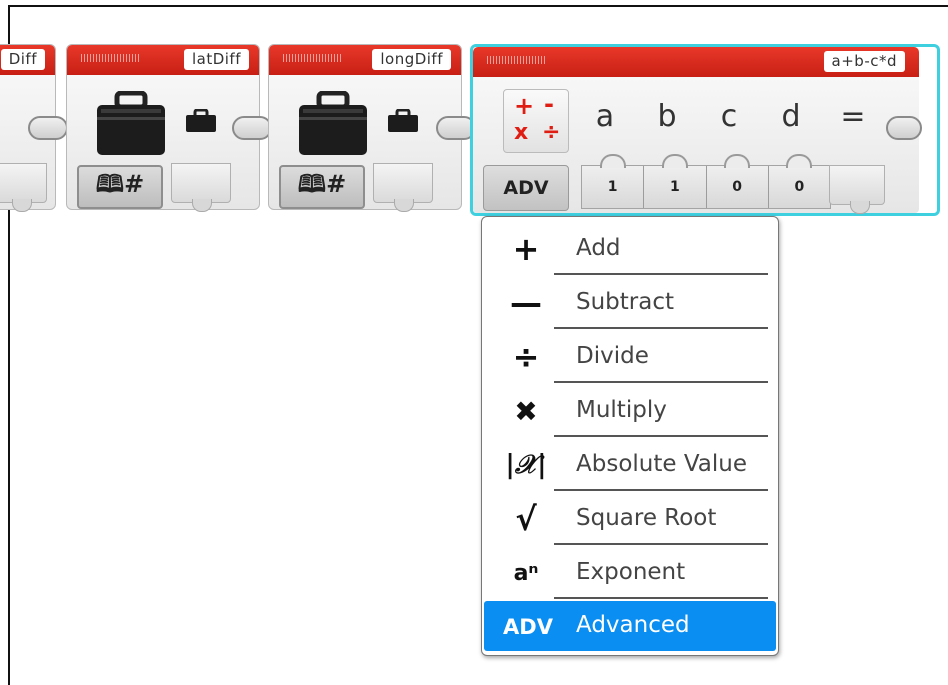 This screenshot has height=685, width=948. I want to click on mode-selector-button: ADV, so click(526, 188).